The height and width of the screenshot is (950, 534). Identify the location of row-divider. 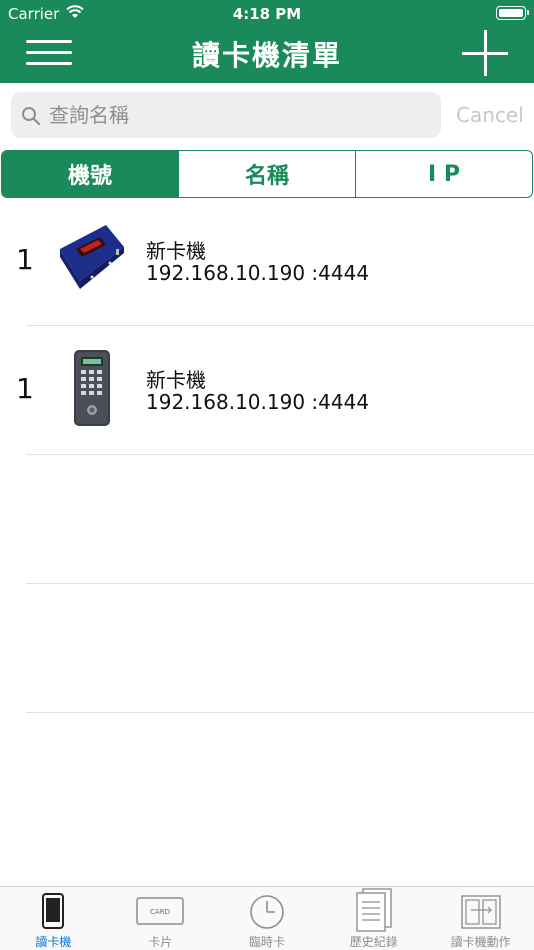
(280, 712).